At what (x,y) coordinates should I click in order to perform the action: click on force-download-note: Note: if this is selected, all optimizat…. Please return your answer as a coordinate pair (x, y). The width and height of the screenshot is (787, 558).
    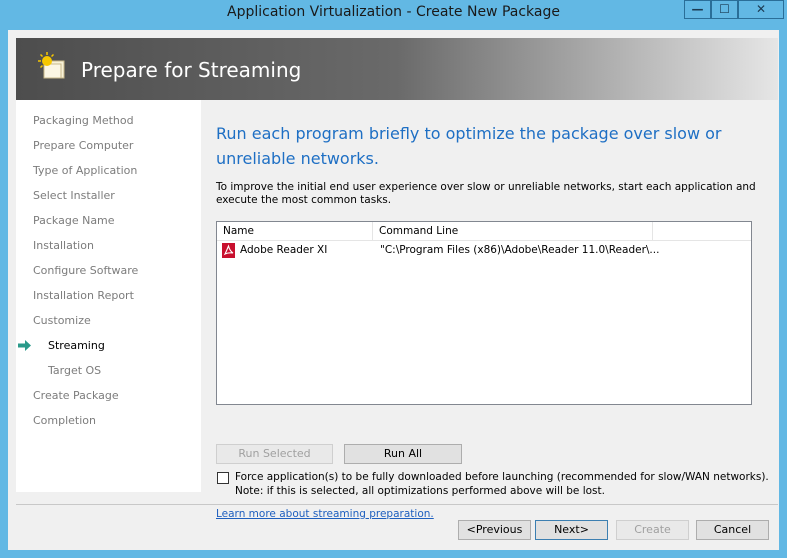
    Looking at the image, I should click on (420, 491).